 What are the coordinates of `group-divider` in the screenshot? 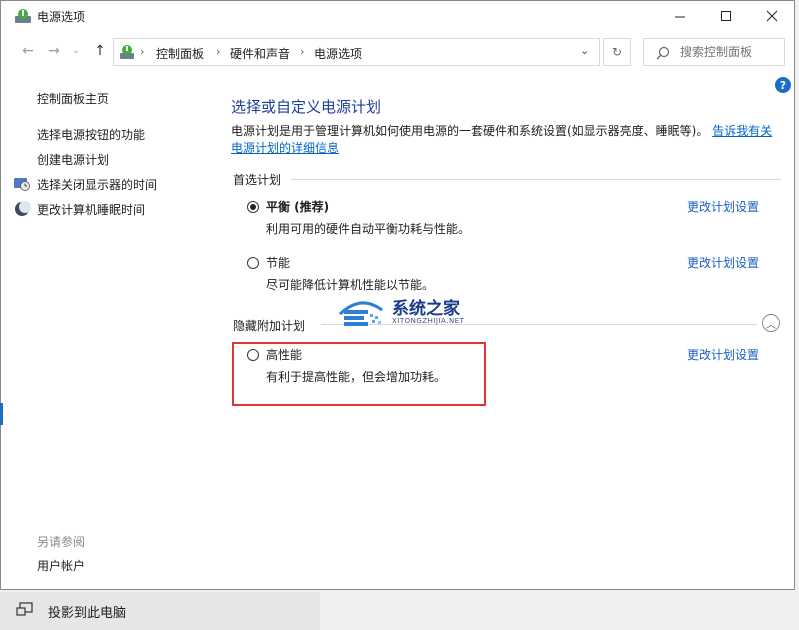 It's located at (536, 179).